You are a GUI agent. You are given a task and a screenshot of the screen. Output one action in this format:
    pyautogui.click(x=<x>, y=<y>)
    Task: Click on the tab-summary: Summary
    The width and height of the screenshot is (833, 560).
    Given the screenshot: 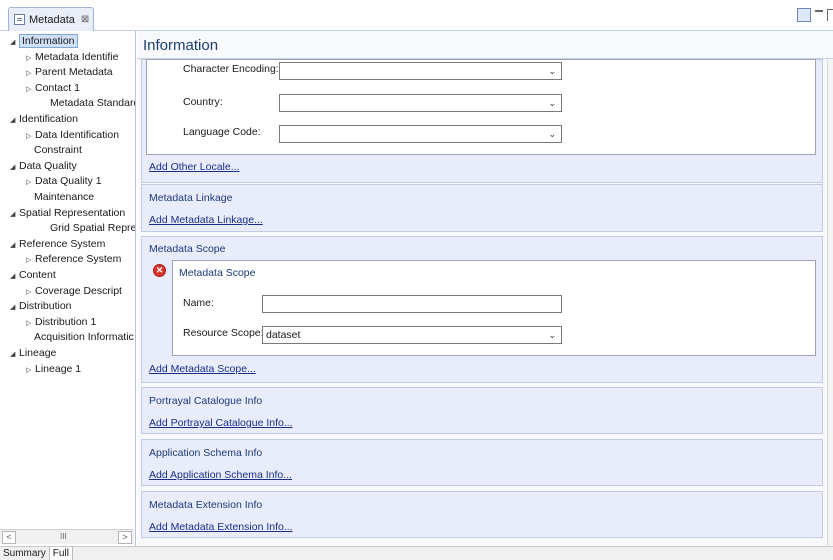 What is the action you would take?
    pyautogui.click(x=25, y=553)
    